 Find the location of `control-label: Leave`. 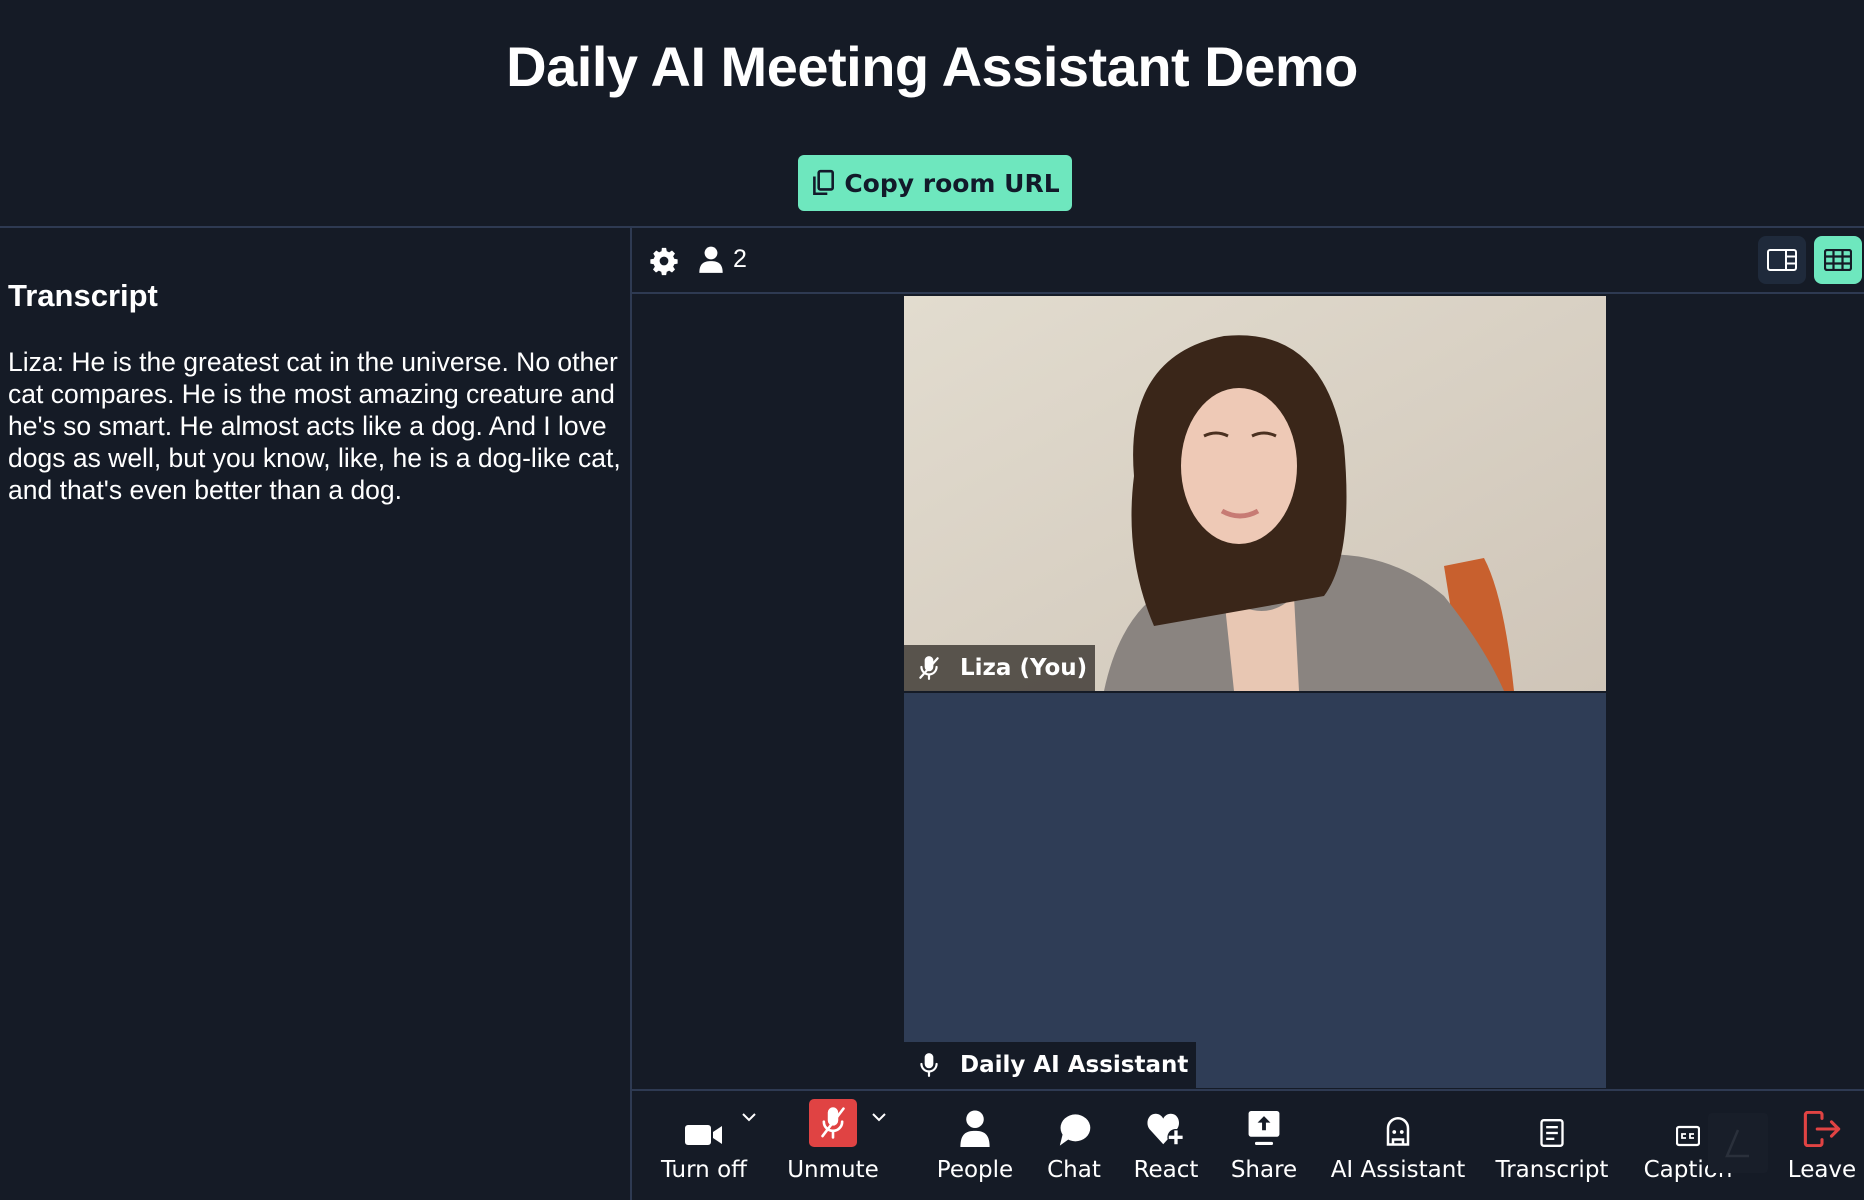

control-label: Leave is located at coordinates (1822, 1170).